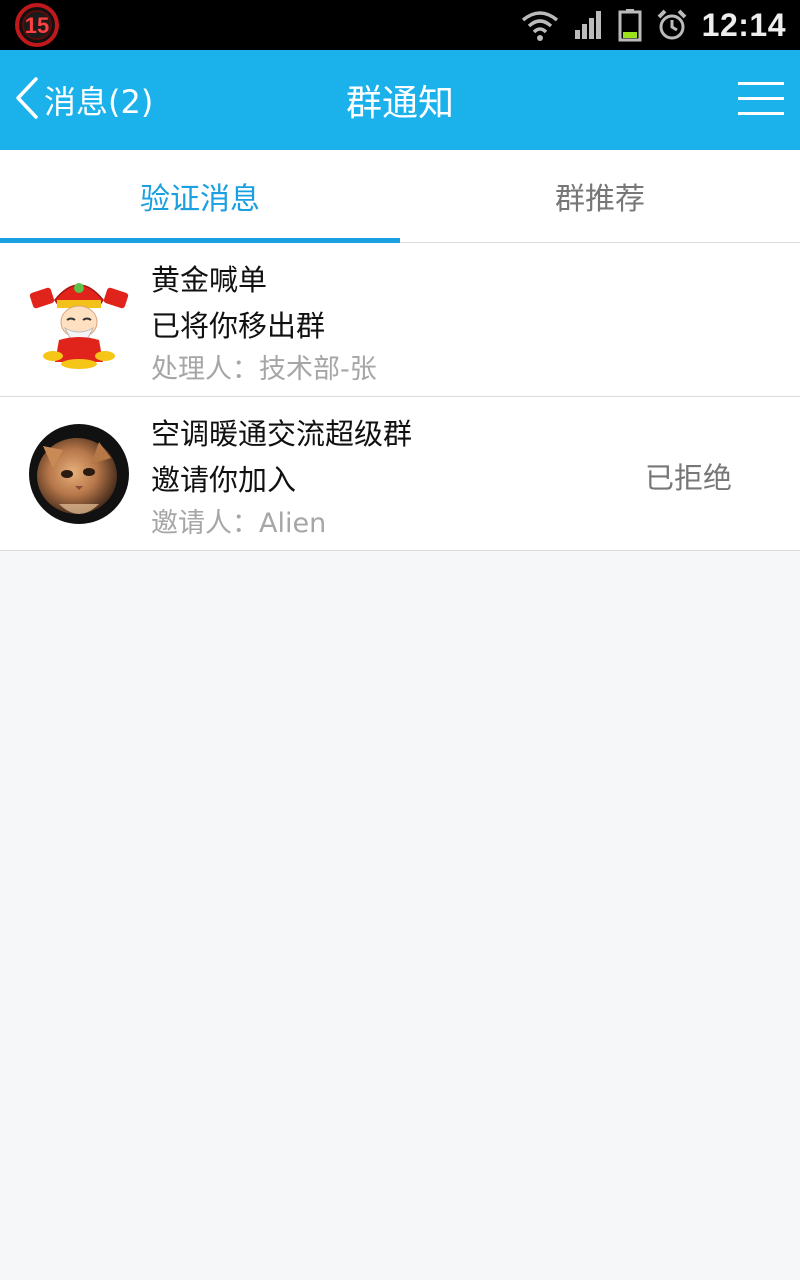  I want to click on handler-info: 处理人：技术部-张, so click(264, 369).